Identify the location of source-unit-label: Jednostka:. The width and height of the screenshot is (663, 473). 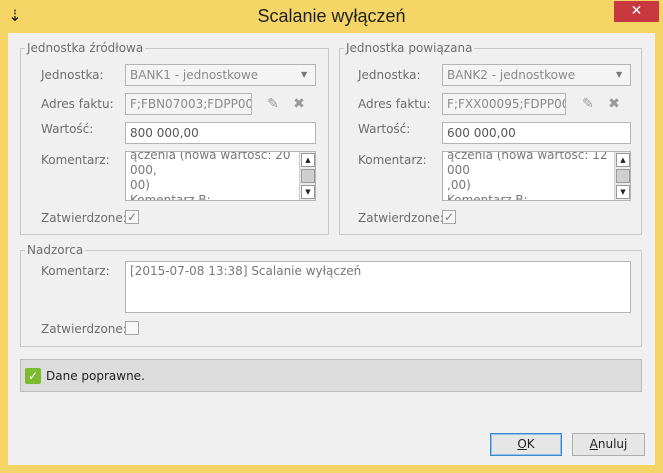
(72, 75).